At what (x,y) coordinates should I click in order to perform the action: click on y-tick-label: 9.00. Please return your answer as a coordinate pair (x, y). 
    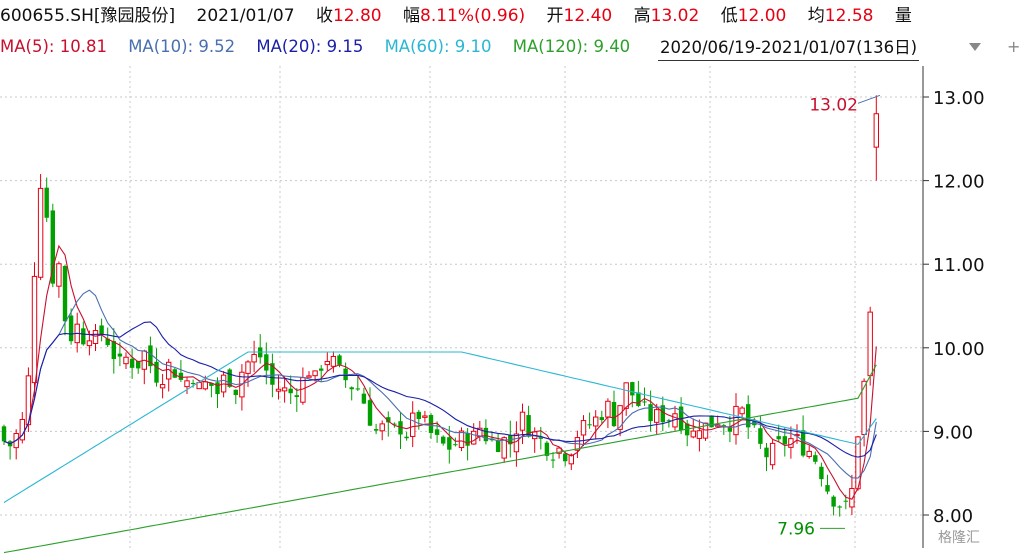
    Looking at the image, I should click on (953, 432).